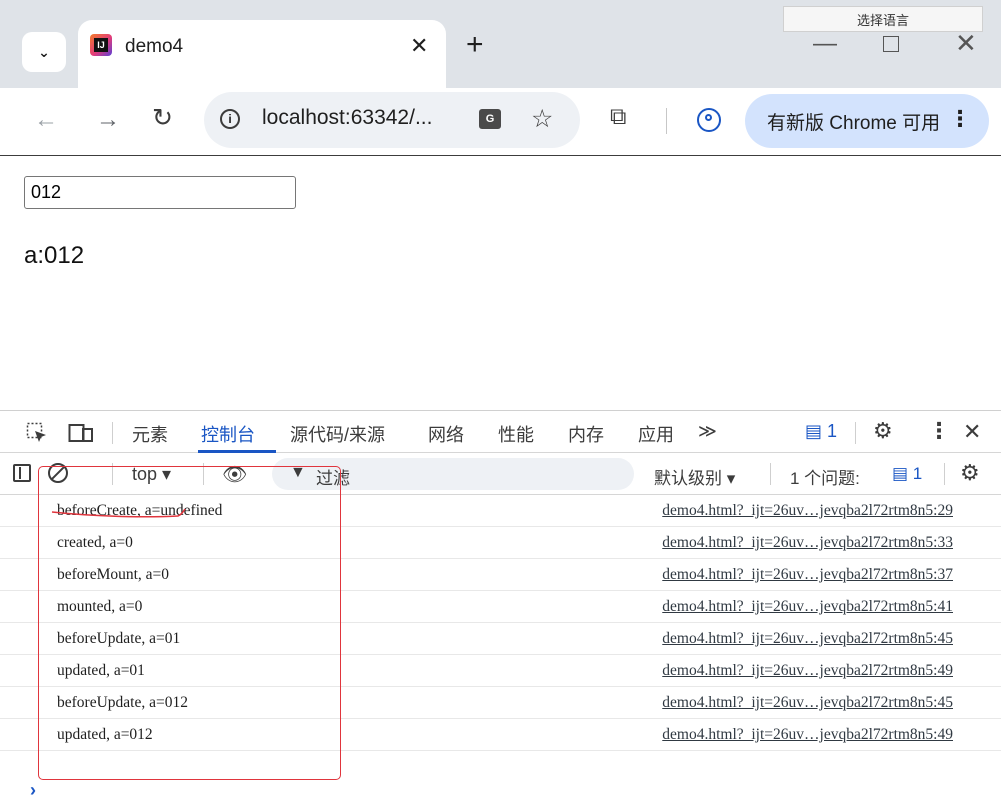 This screenshot has width=1001, height=802. What do you see at coordinates (694, 476) in the screenshot?
I see `log-level-select: 默认级别 ▾` at bounding box center [694, 476].